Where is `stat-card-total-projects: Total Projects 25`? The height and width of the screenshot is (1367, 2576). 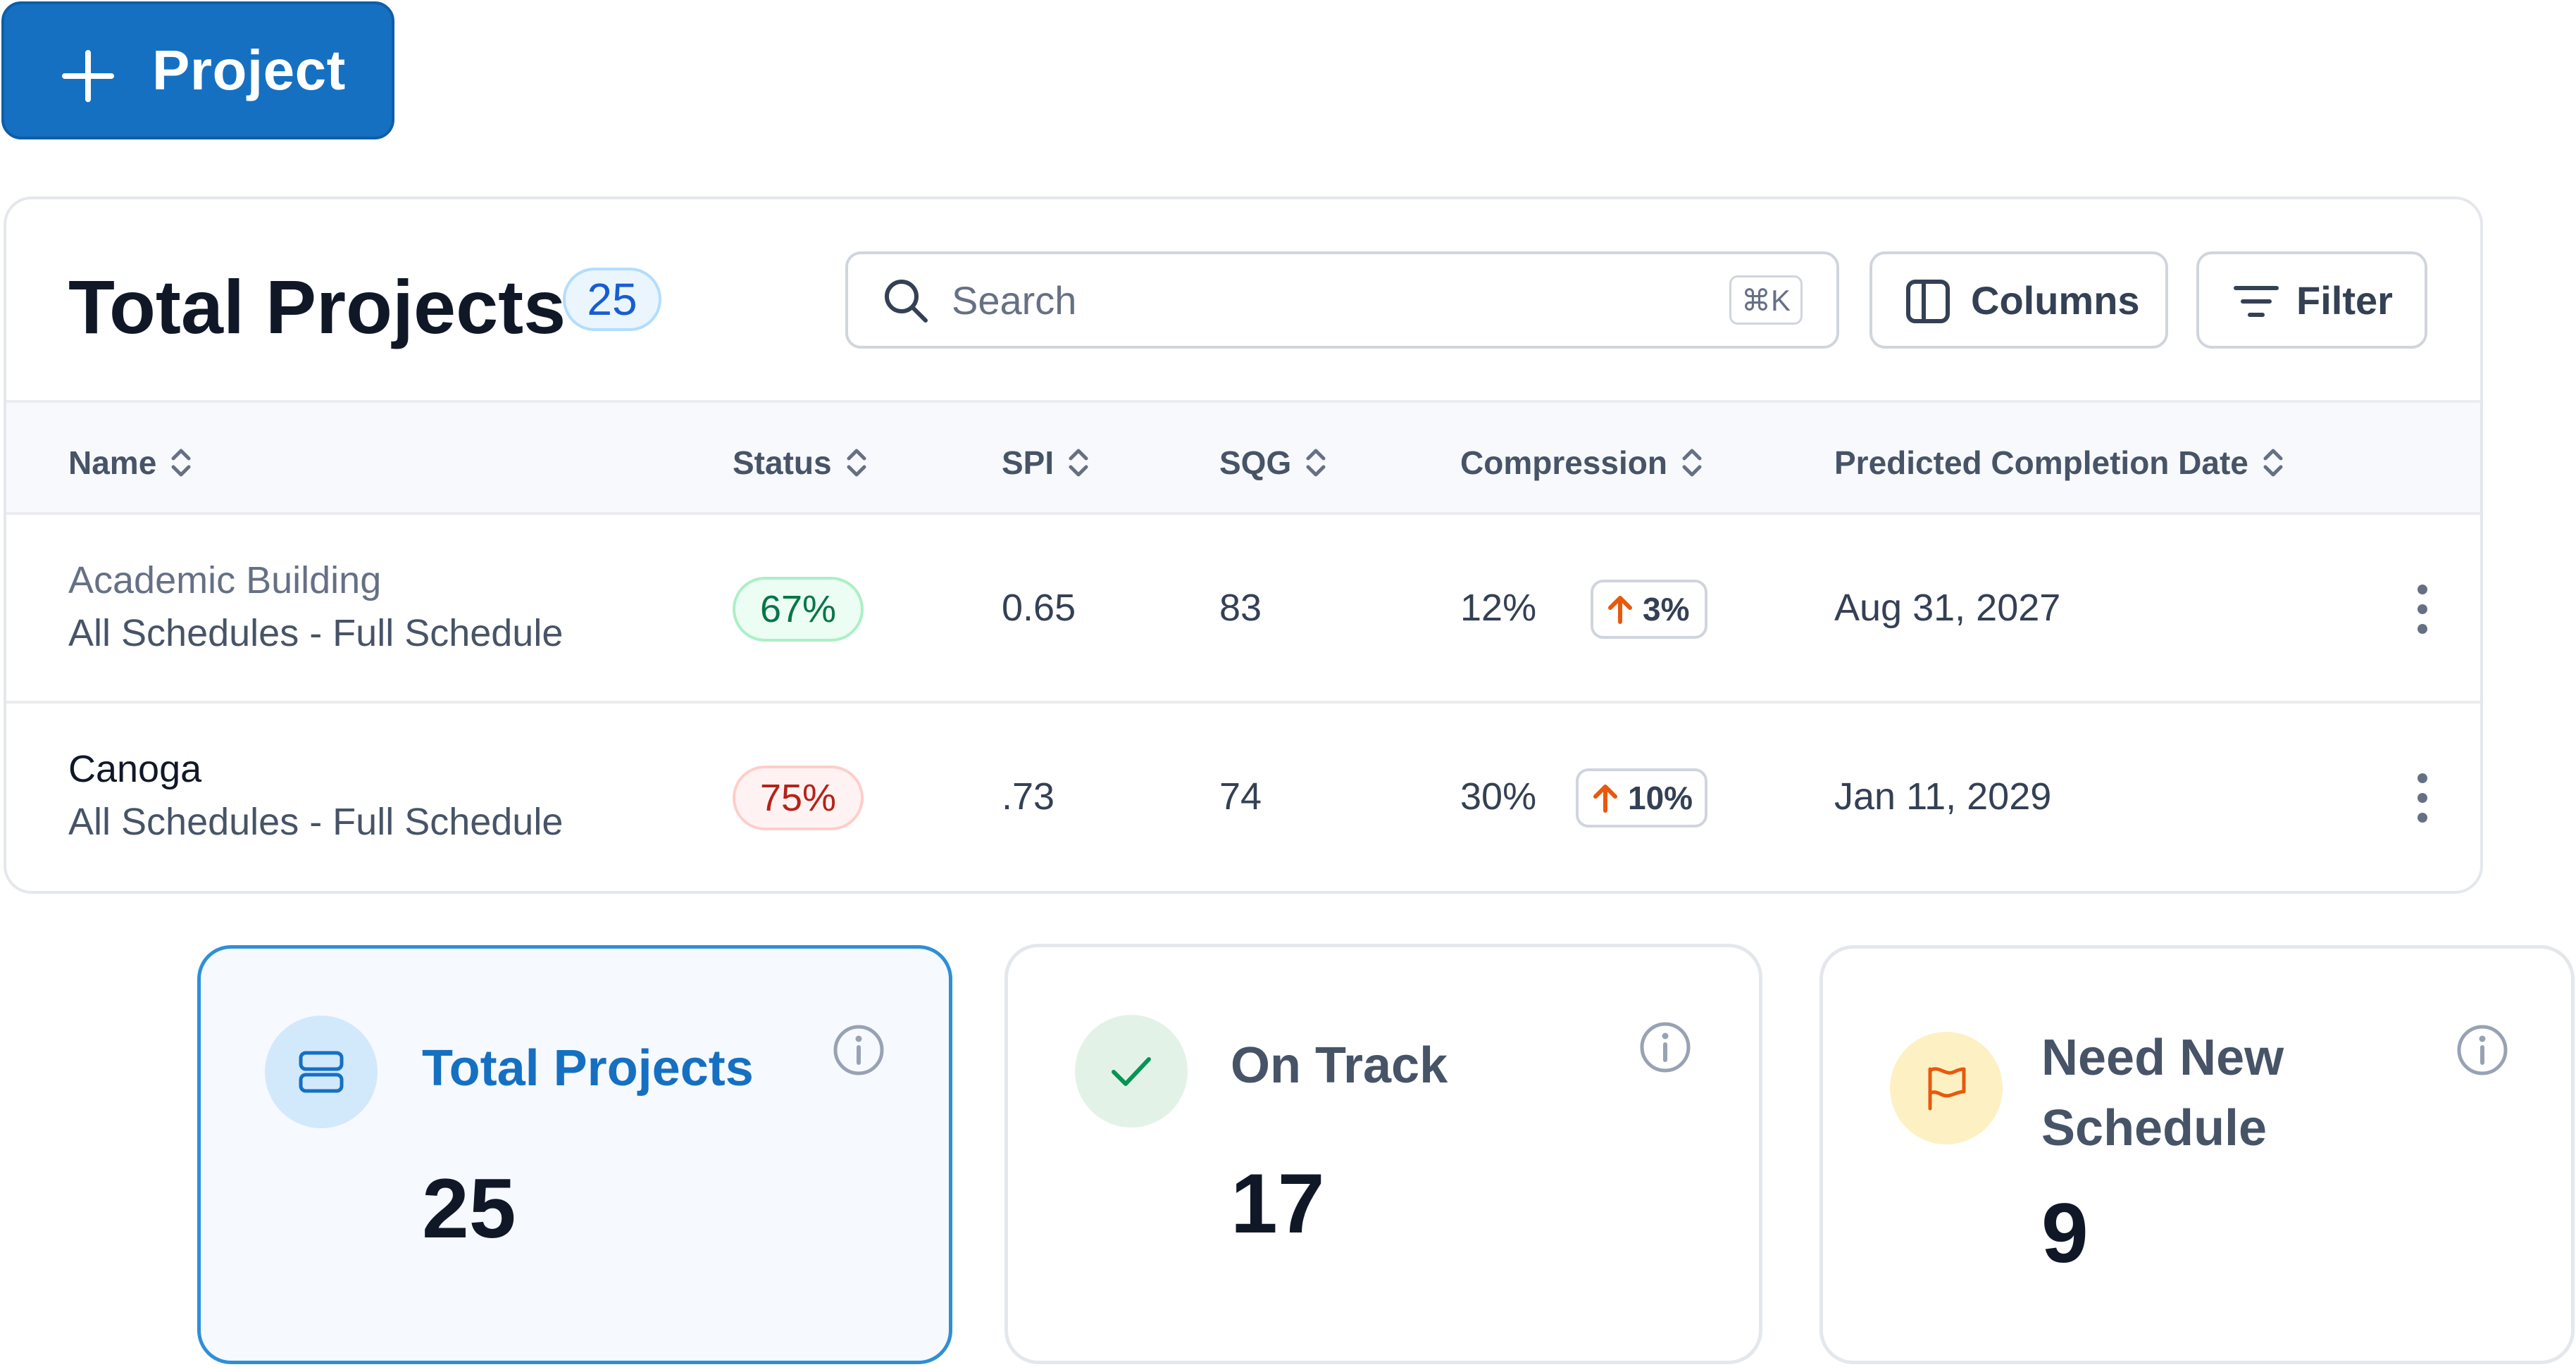
stat-card-total-projects: Total Projects 25 is located at coordinates (574, 1154).